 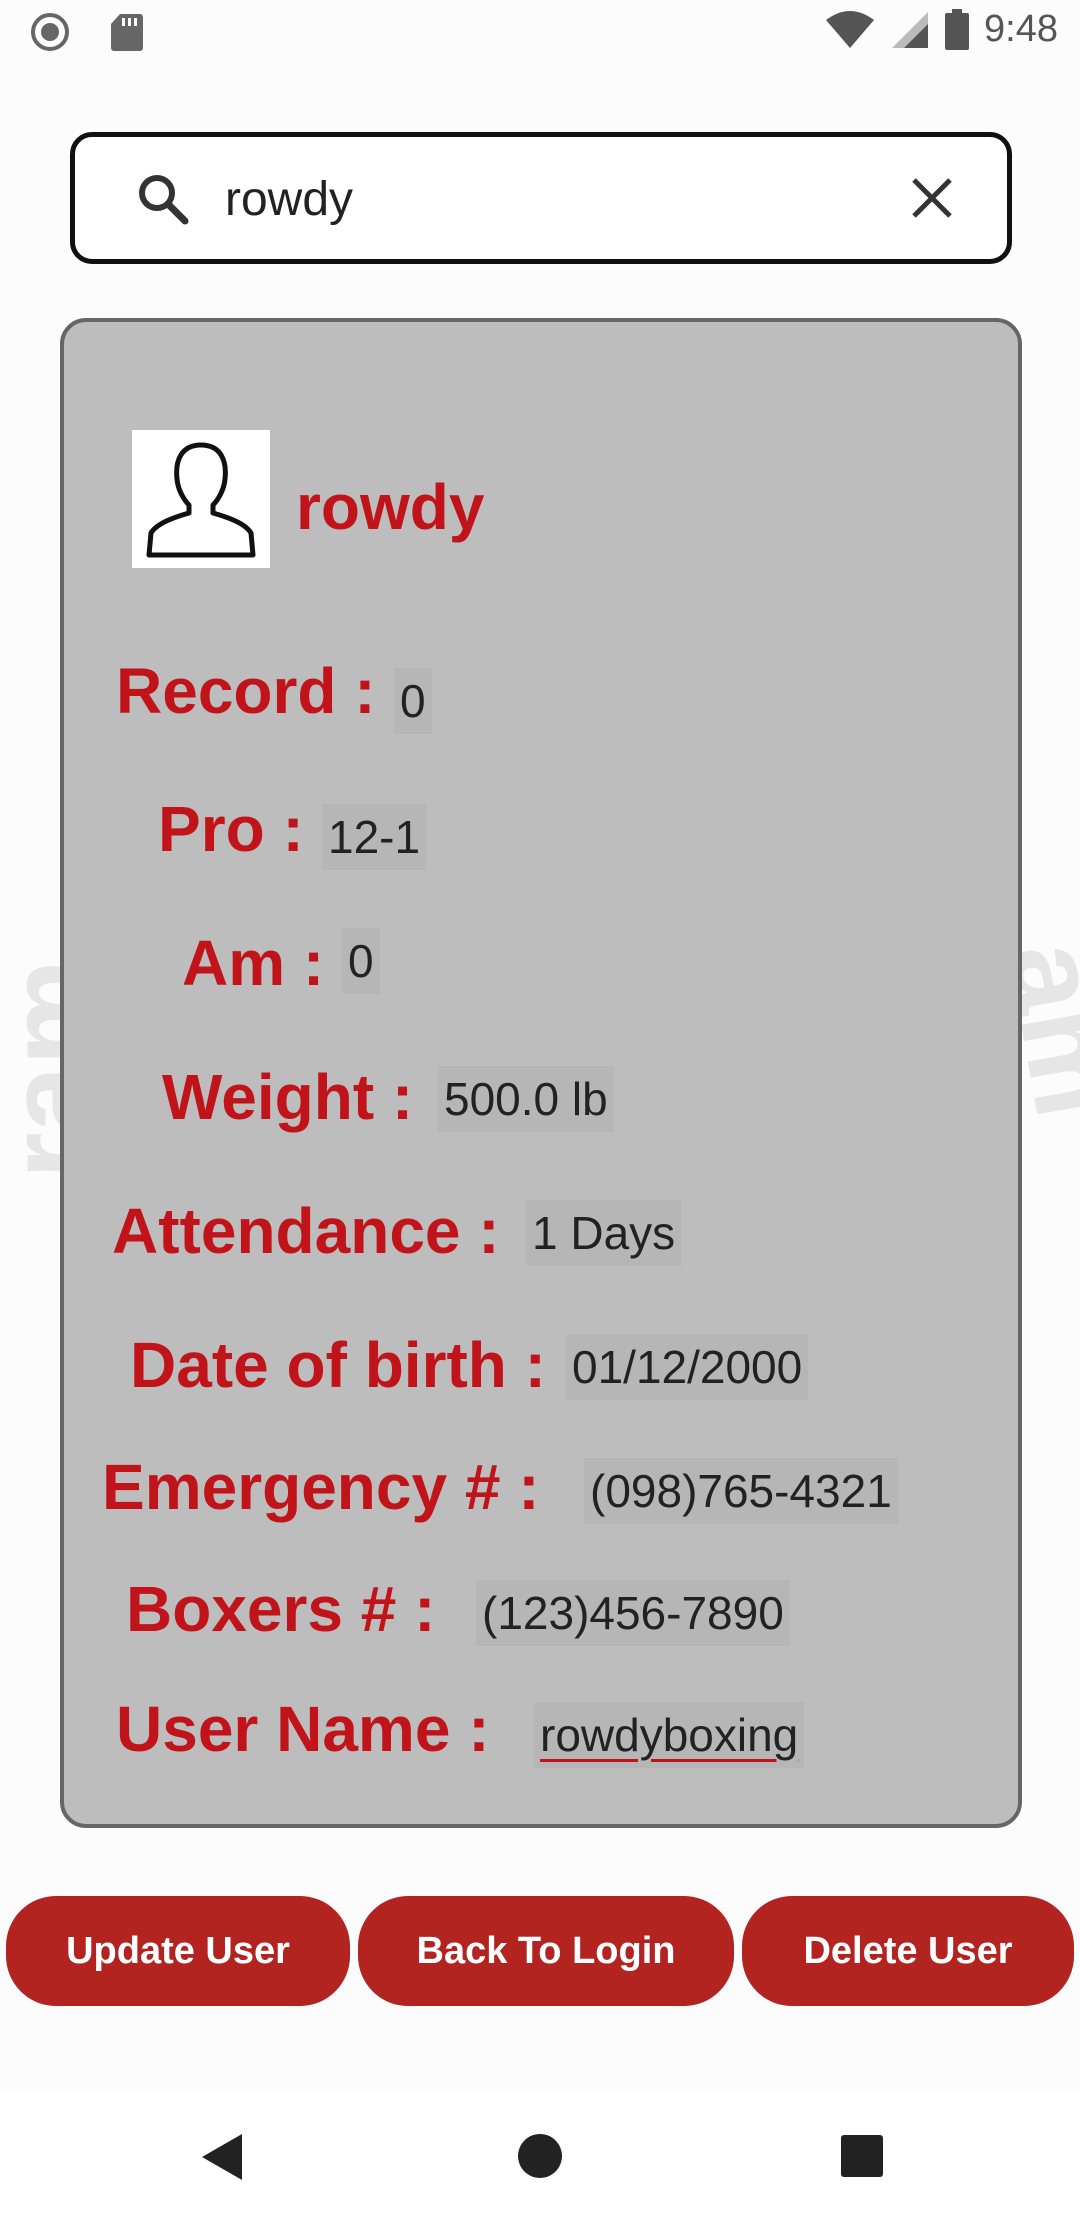 I want to click on battery-icon, so click(x=957, y=29).